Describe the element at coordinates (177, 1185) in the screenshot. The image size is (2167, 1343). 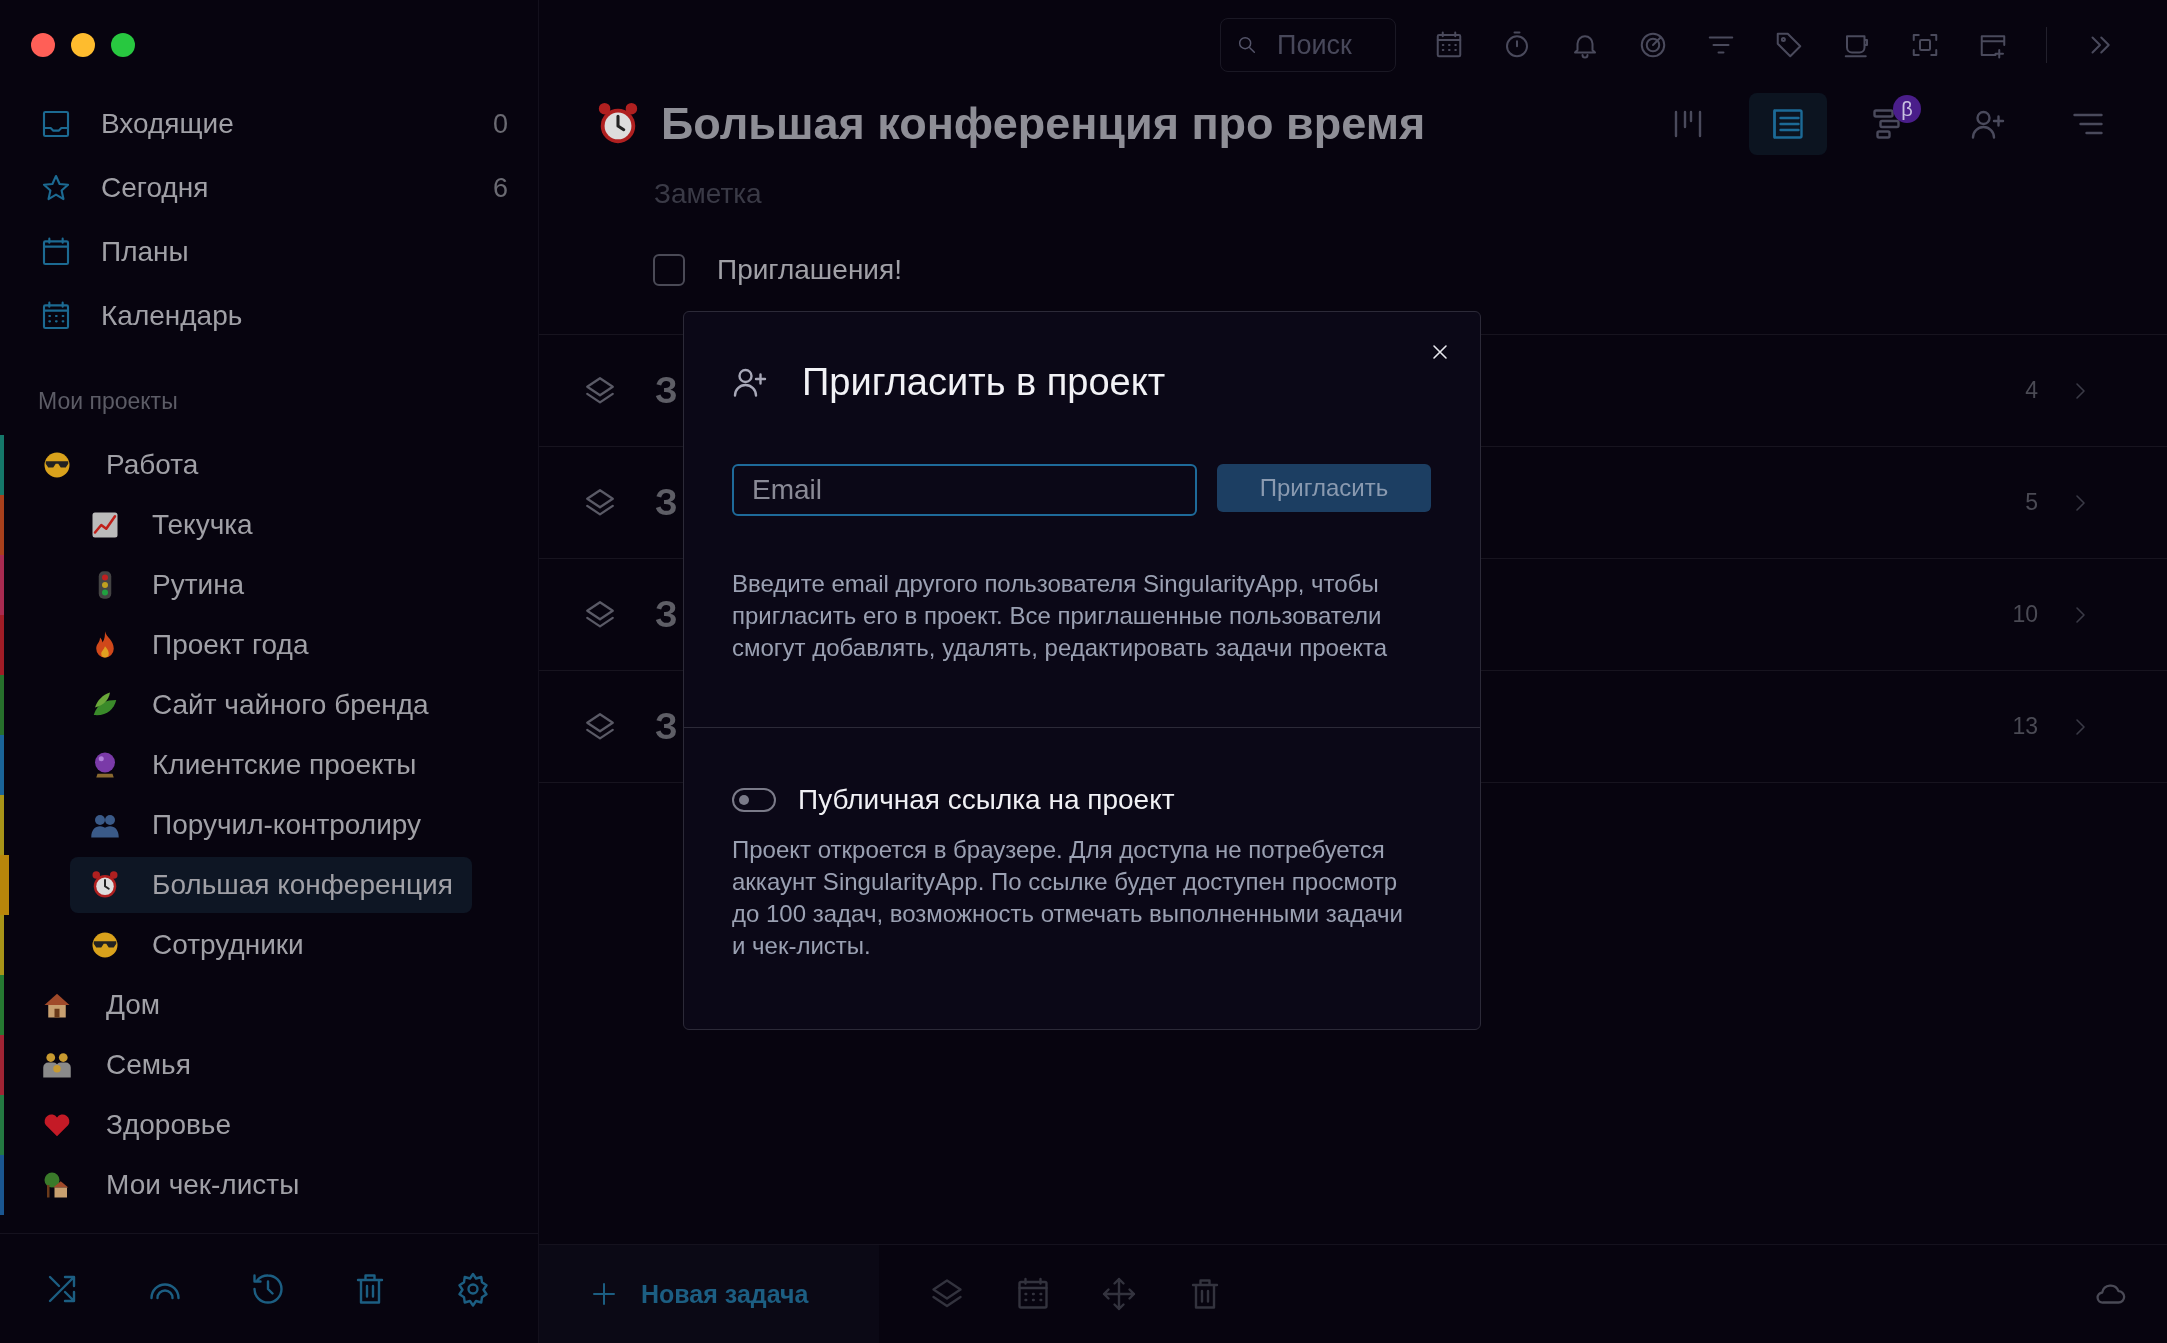
I see `project-item: Мои чек-листы` at that location.